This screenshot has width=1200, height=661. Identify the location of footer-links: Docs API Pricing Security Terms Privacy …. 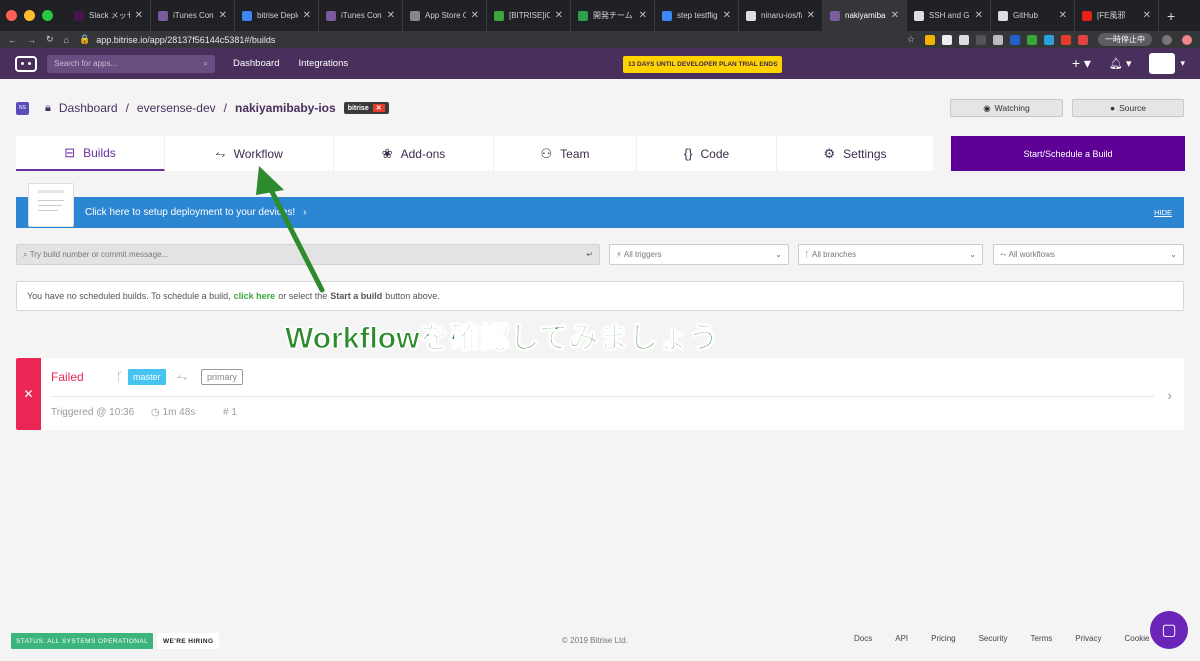
(1001, 638).